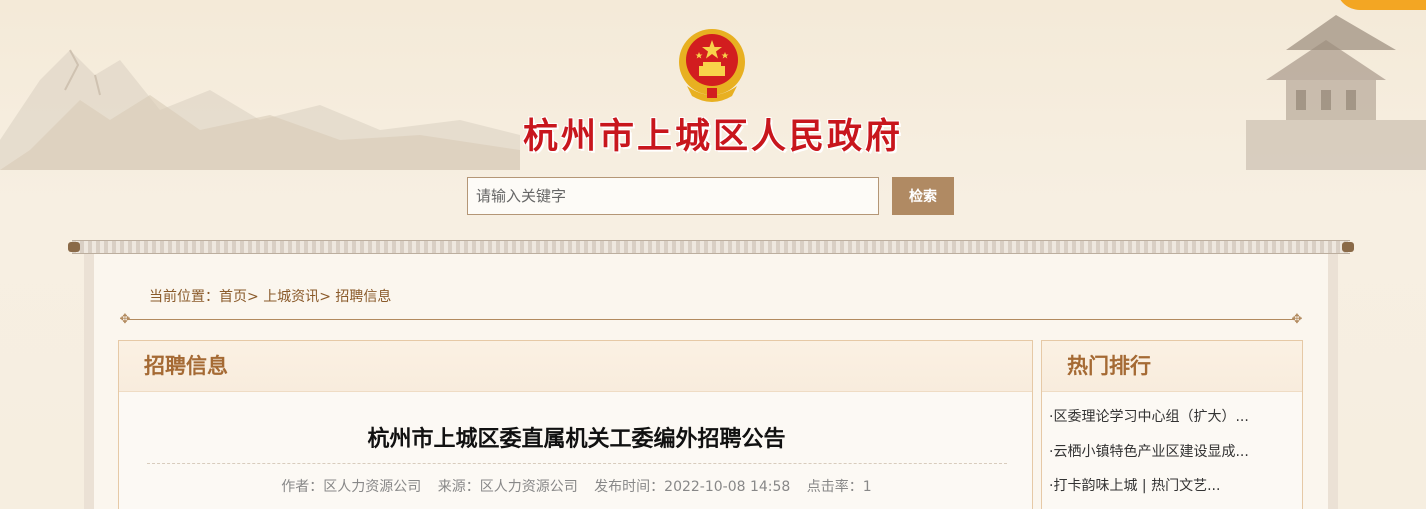 This screenshot has height=509, width=1426. What do you see at coordinates (575, 366) in the screenshot?
I see `main-section-title: 招聘信息` at bounding box center [575, 366].